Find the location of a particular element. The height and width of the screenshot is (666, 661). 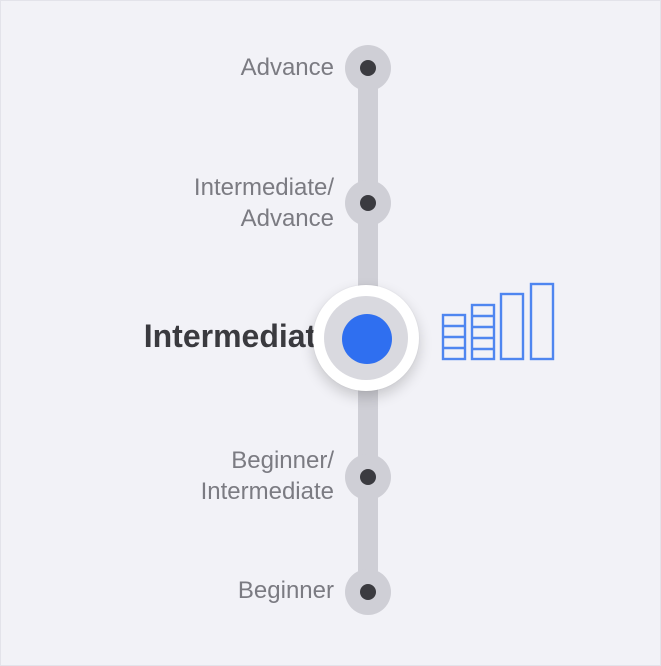

slider-thumb-intermediate is located at coordinates (366, 338).